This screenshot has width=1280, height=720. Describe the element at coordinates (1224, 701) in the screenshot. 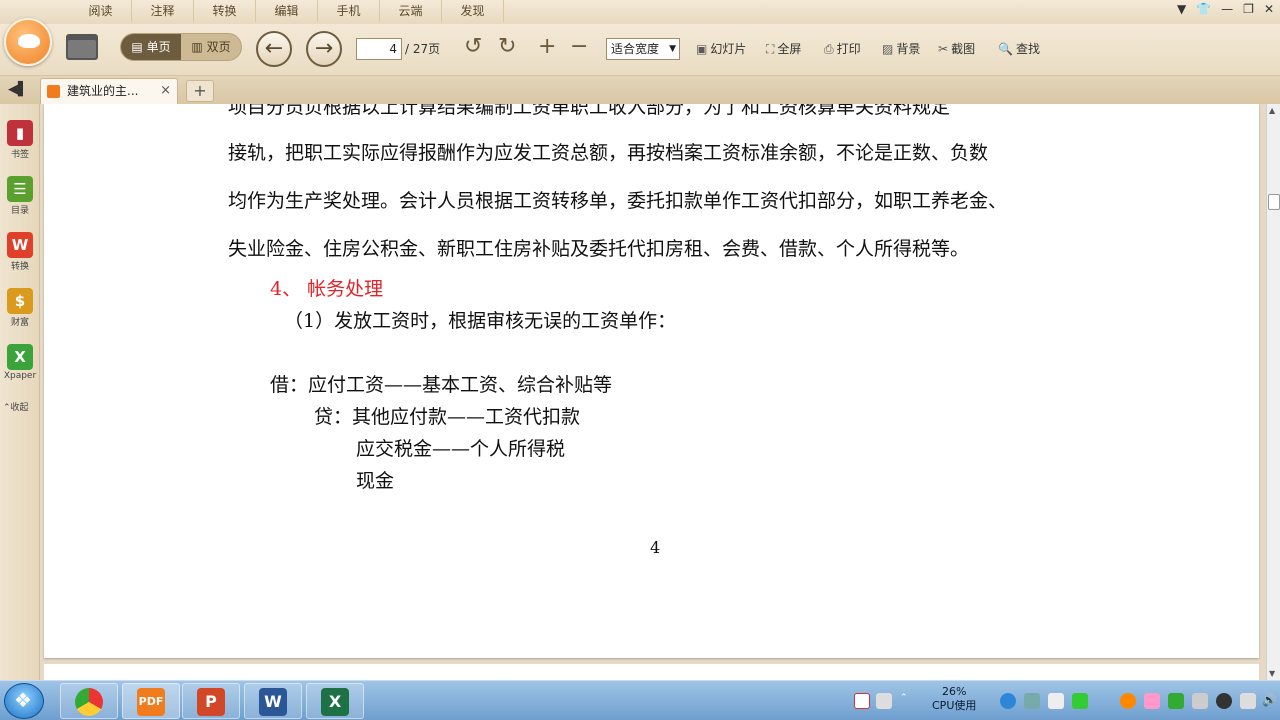

I see `qq-icon` at that location.